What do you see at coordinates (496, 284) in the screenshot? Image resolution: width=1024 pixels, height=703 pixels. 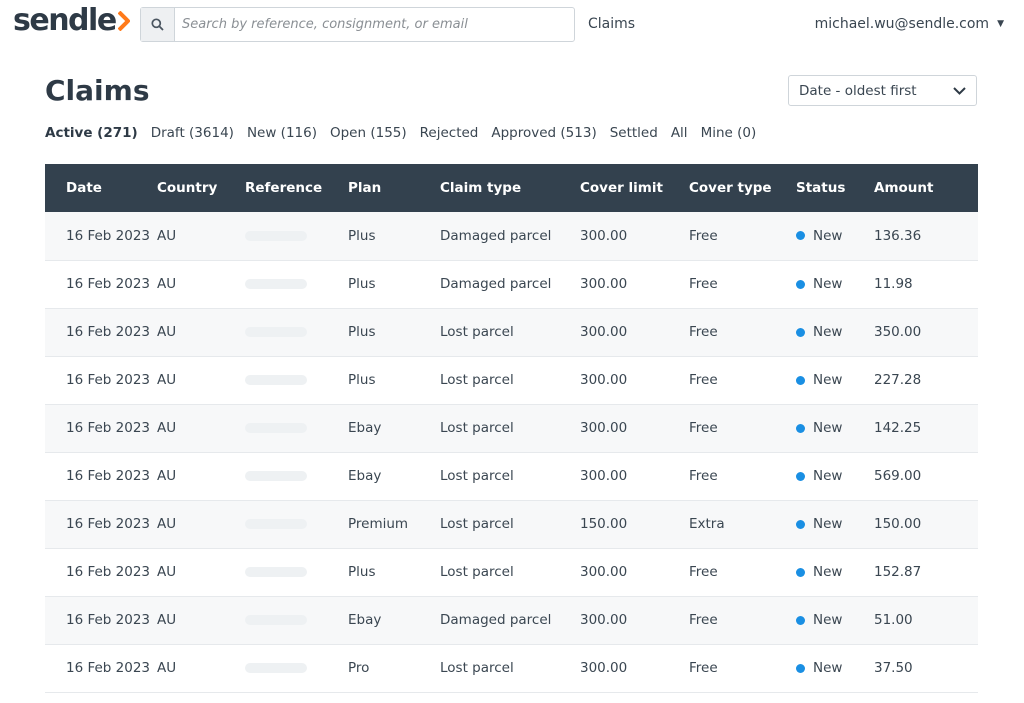 I see `cell-claim-type: Damaged parcel` at bounding box center [496, 284].